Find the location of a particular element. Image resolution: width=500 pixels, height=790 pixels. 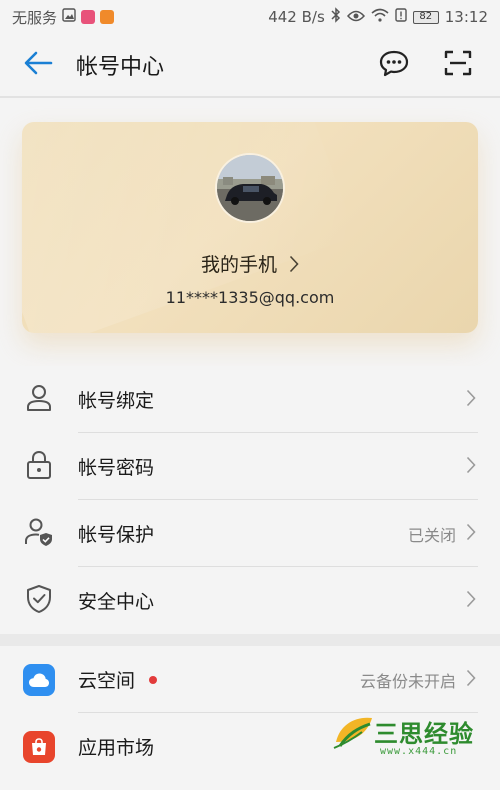

calendar-notification-icon is located at coordinates (88, 17).